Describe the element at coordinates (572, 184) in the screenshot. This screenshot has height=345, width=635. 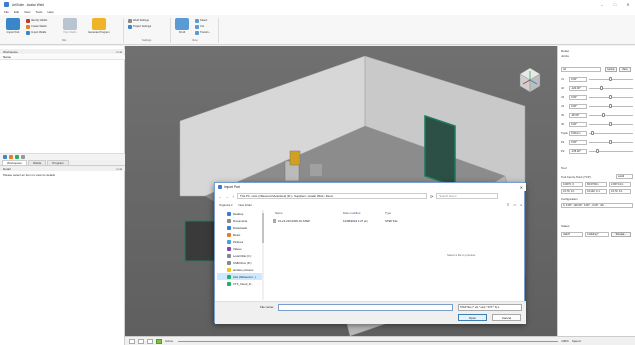
I see `tcp-x-input: 0.0070, 0` at that location.